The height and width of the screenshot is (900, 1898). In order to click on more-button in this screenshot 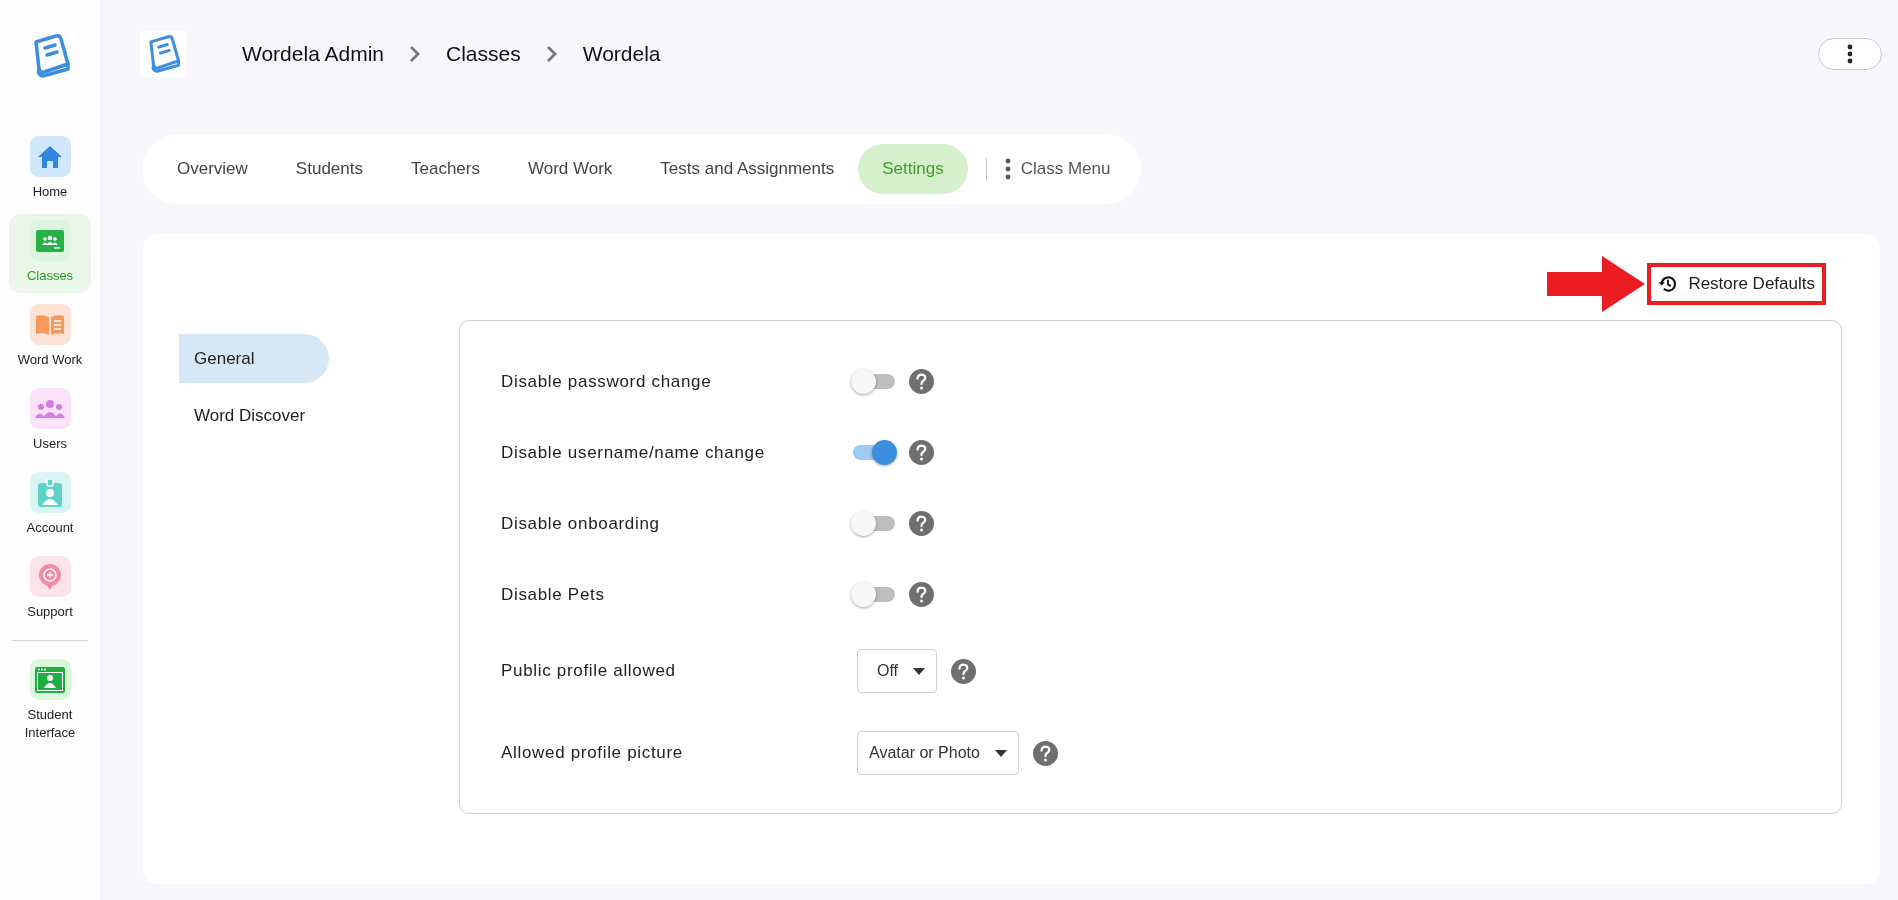, I will do `click(1850, 53)`.